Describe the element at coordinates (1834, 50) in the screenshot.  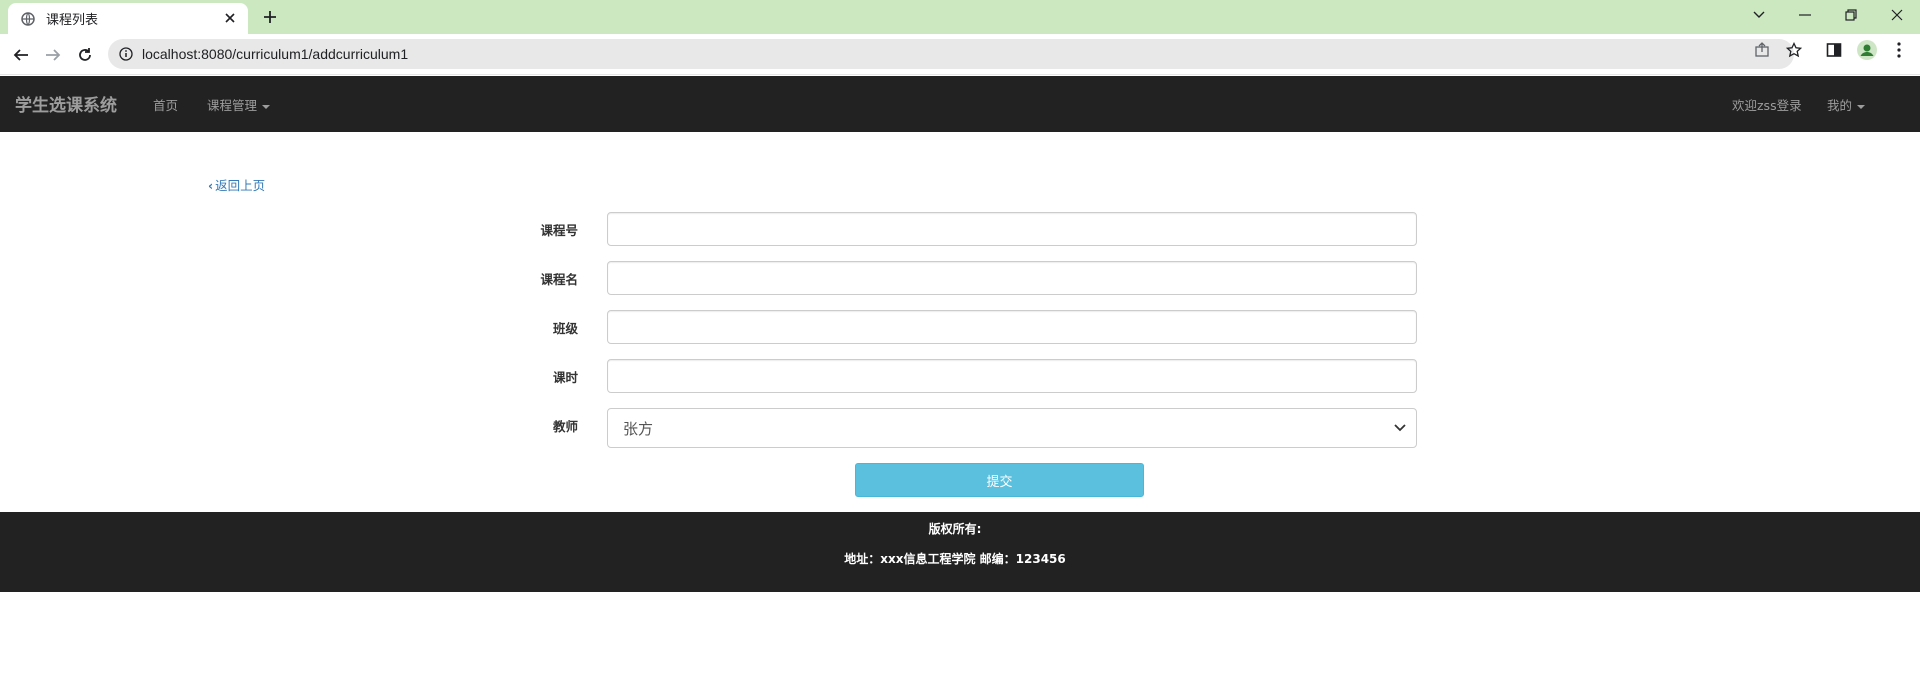
I see `side-panel-icon` at that location.